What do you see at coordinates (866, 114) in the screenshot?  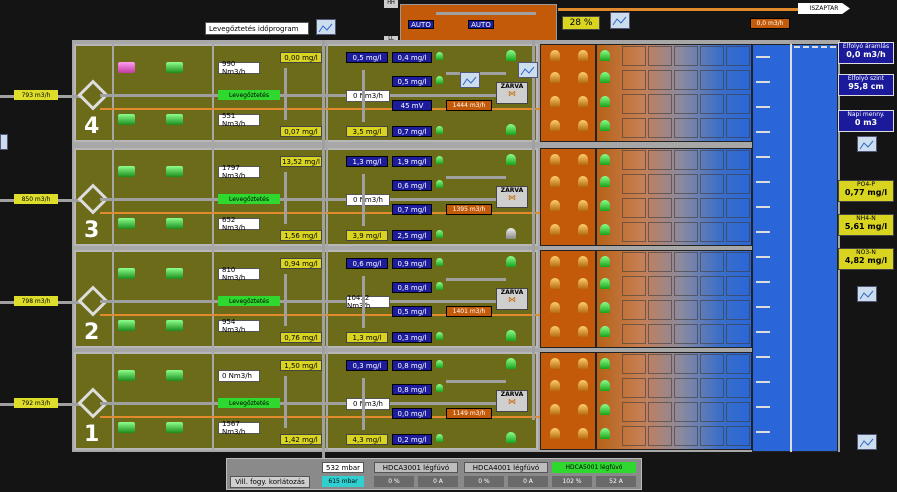 I see `daily-volume-label: Napi menny.` at bounding box center [866, 114].